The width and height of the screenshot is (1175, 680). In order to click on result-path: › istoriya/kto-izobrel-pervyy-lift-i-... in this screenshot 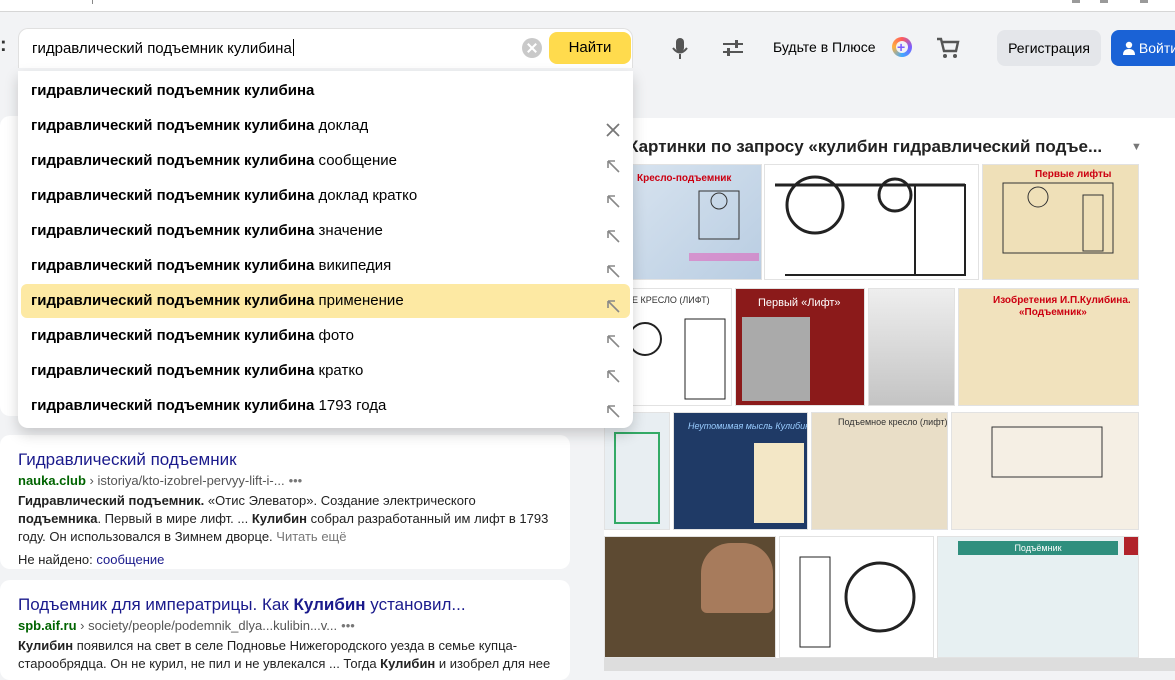, I will do `click(187, 480)`.